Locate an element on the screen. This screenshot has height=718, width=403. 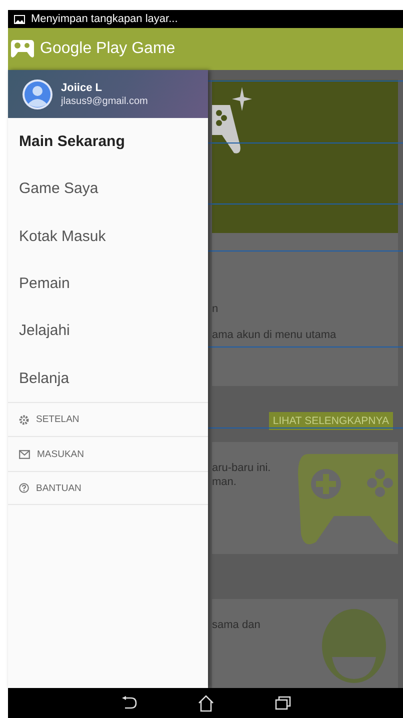
drawer-item: Kotak Masuk is located at coordinates (108, 236).